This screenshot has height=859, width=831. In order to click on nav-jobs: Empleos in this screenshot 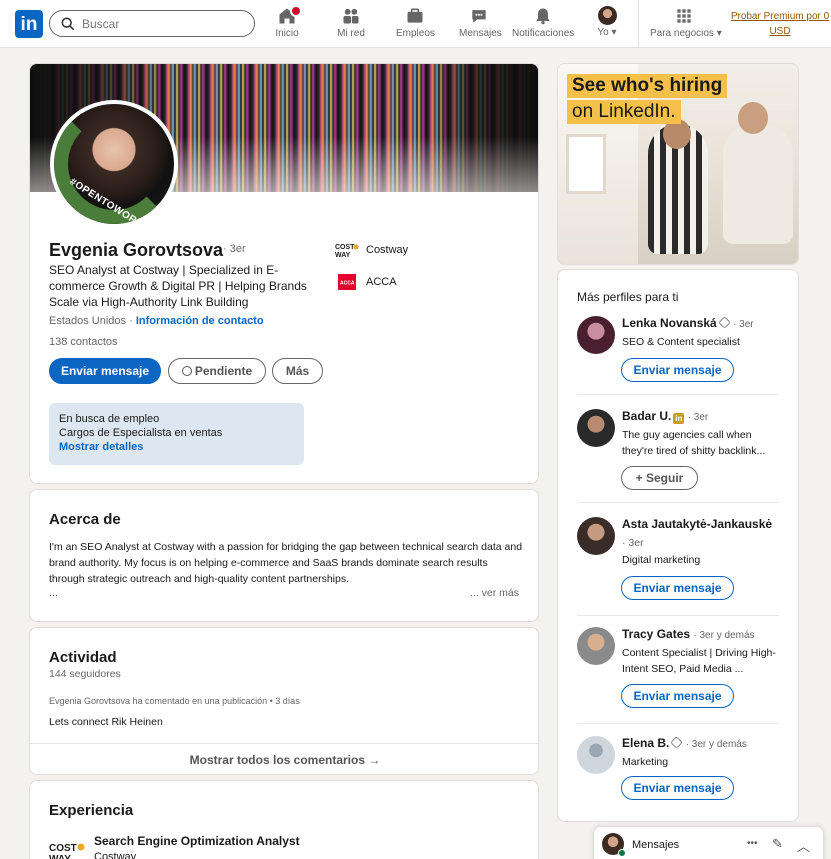, I will do `click(415, 22)`.